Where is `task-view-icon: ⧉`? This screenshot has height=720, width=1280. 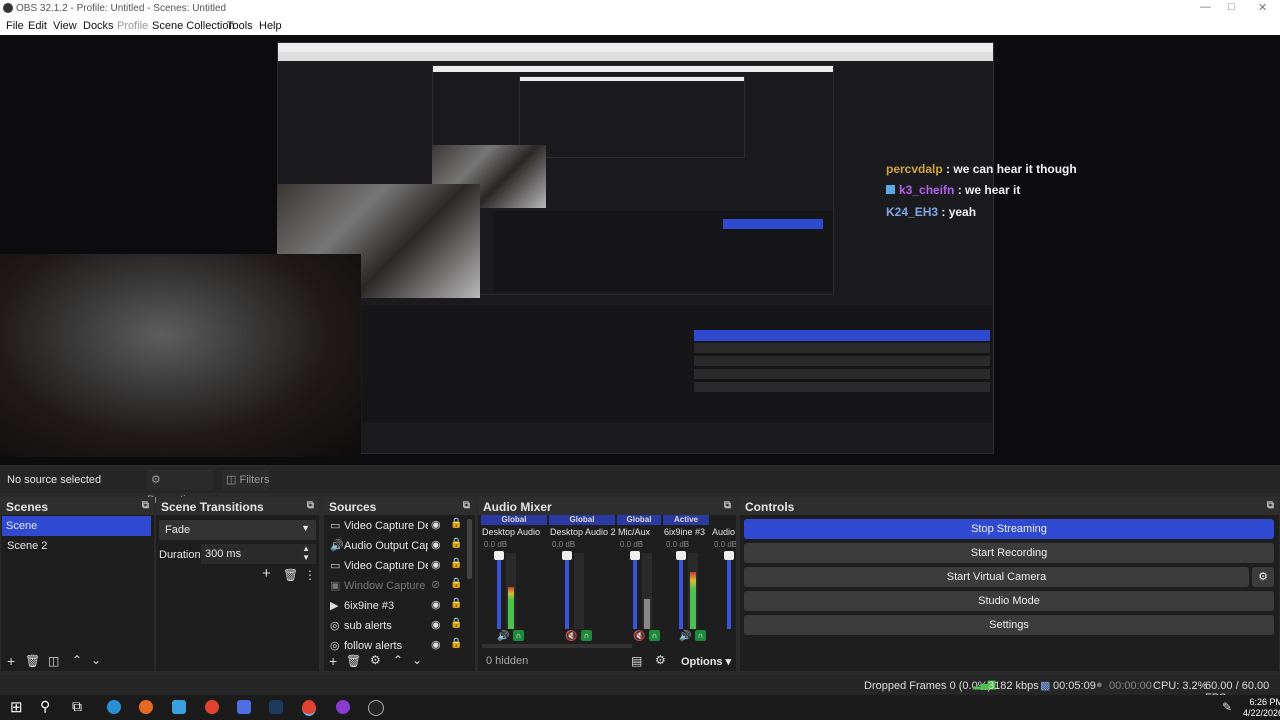
task-view-icon: ⧉ is located at coordinates (77, 706).